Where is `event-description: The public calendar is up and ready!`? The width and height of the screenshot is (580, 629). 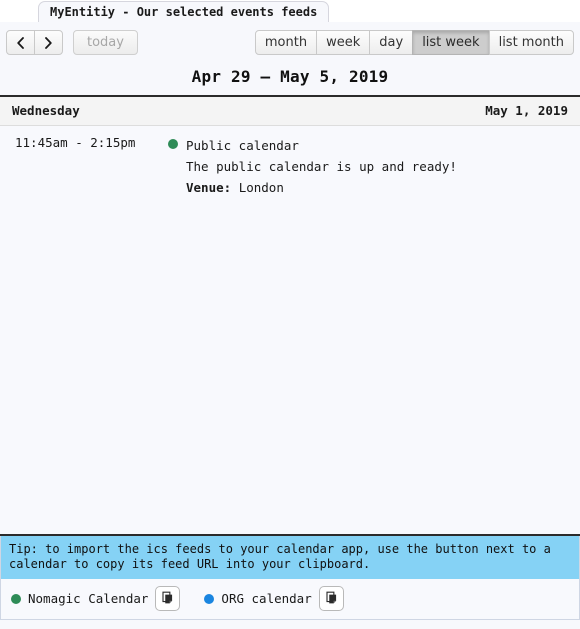
event-description: The public calendar is up and ready! is located at coordinates (321, 166).